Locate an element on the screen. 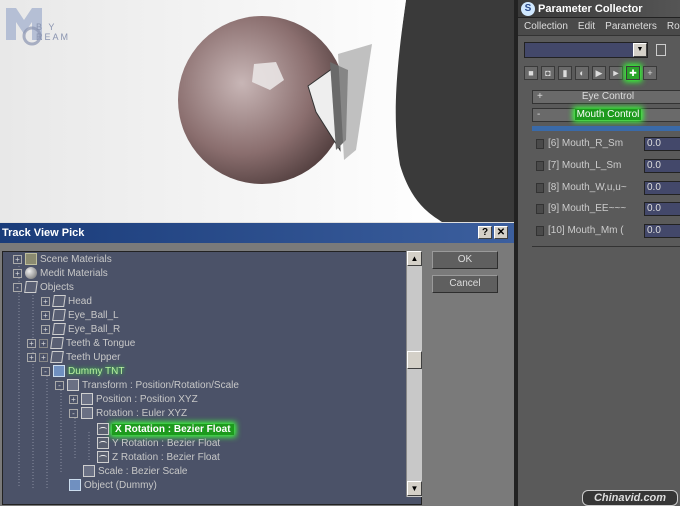  controller-icon is located at coordinates (89, 471).